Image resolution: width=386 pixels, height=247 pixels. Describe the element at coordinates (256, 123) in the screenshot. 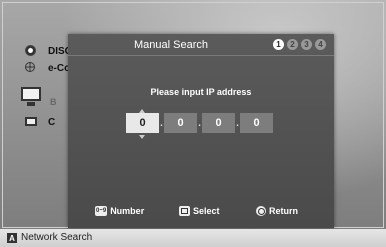

I see `ip-octet-4: 0` at that location.